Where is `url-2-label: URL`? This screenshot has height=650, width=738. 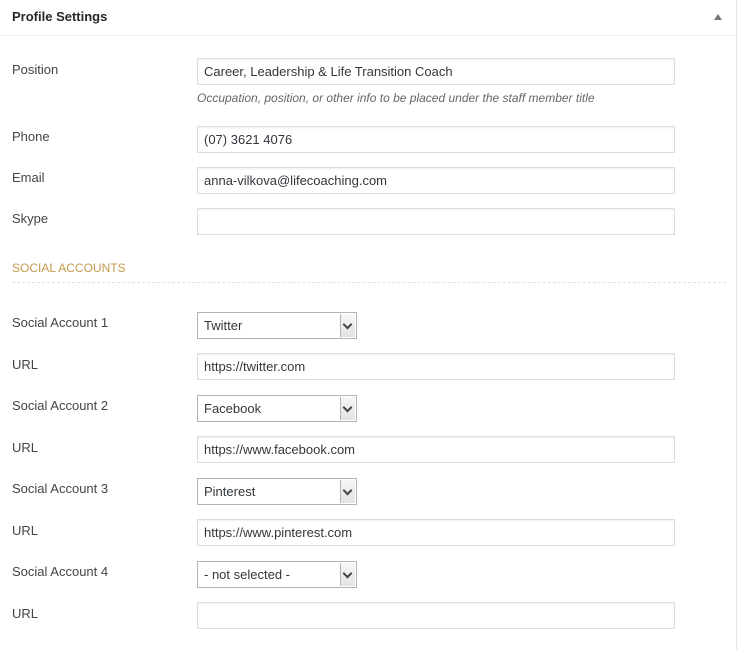
url-2-label: URL is located at coordinates (25, 447).